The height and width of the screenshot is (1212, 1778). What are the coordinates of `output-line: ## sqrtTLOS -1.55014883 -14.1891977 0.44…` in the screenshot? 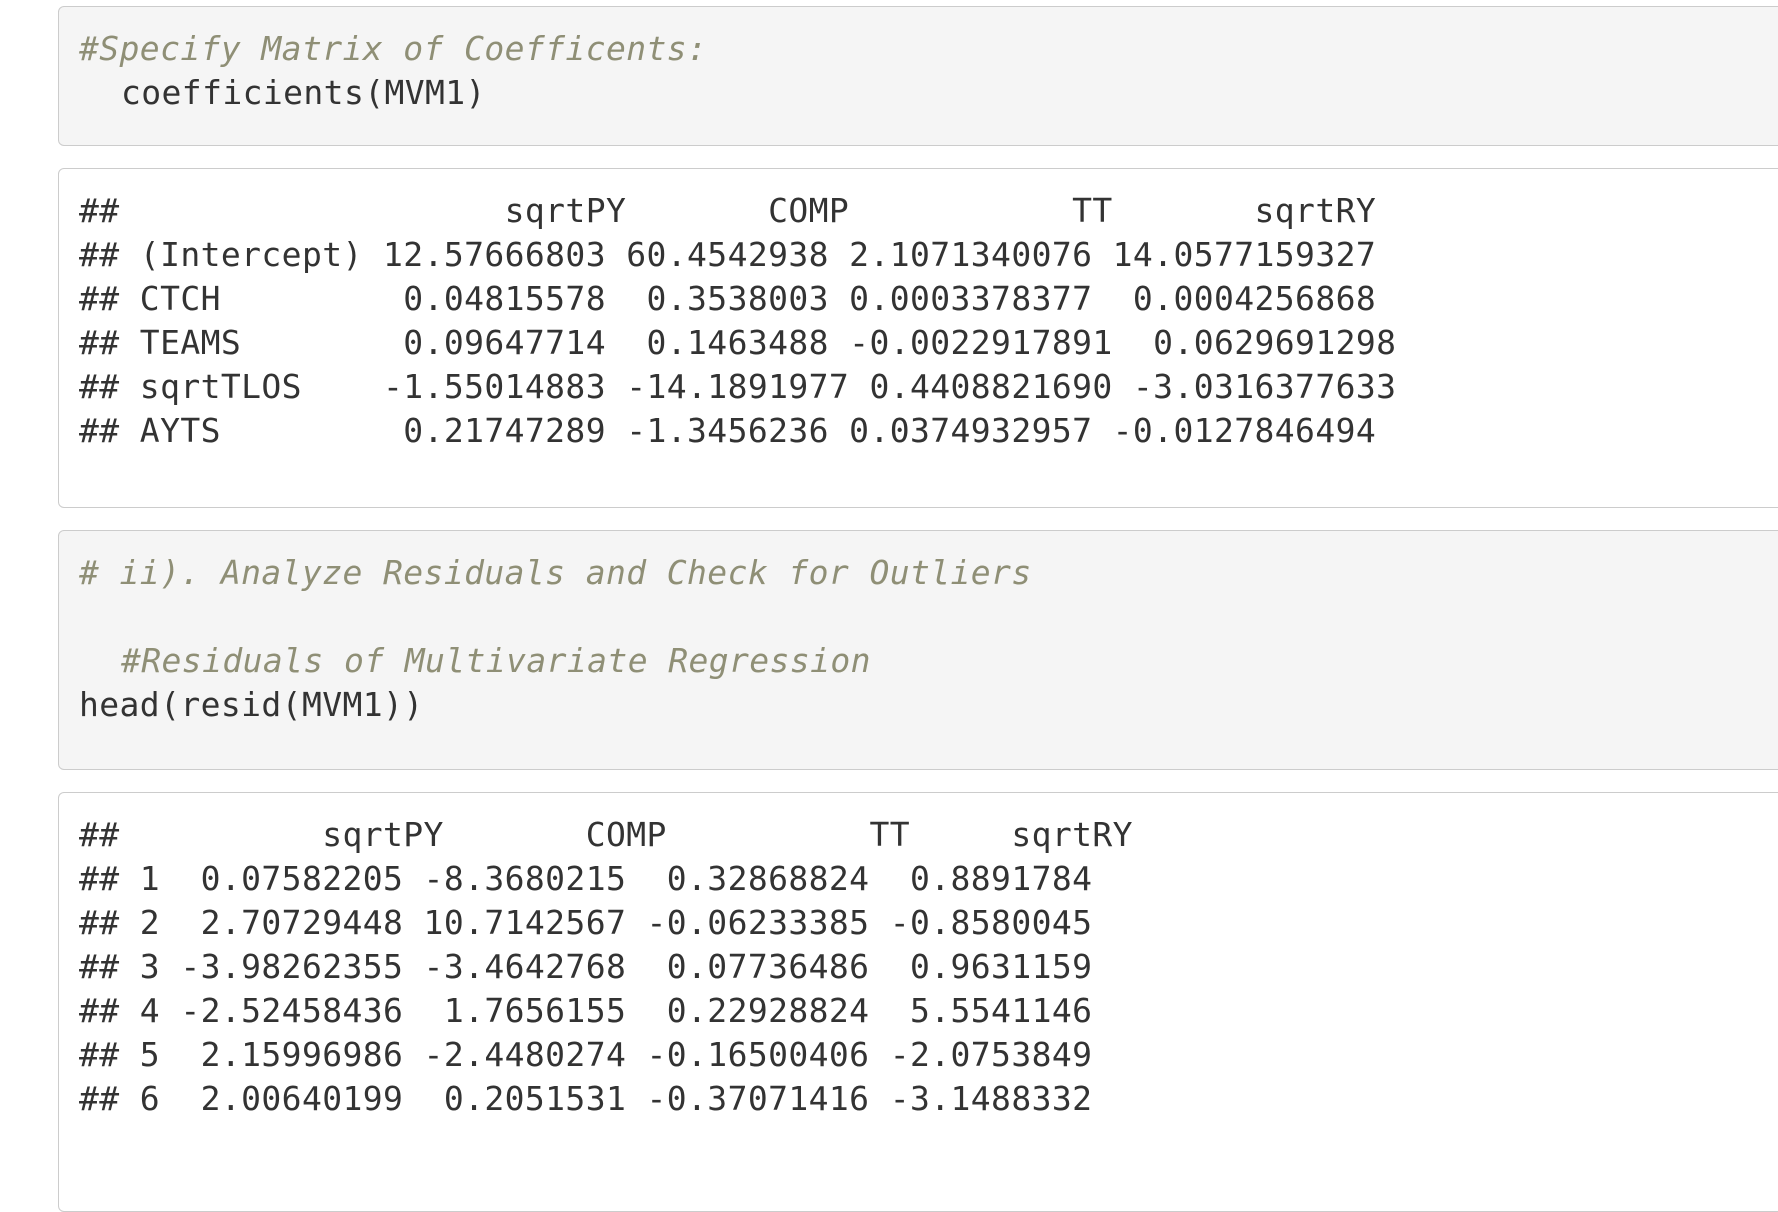 It's located at (738, 386).